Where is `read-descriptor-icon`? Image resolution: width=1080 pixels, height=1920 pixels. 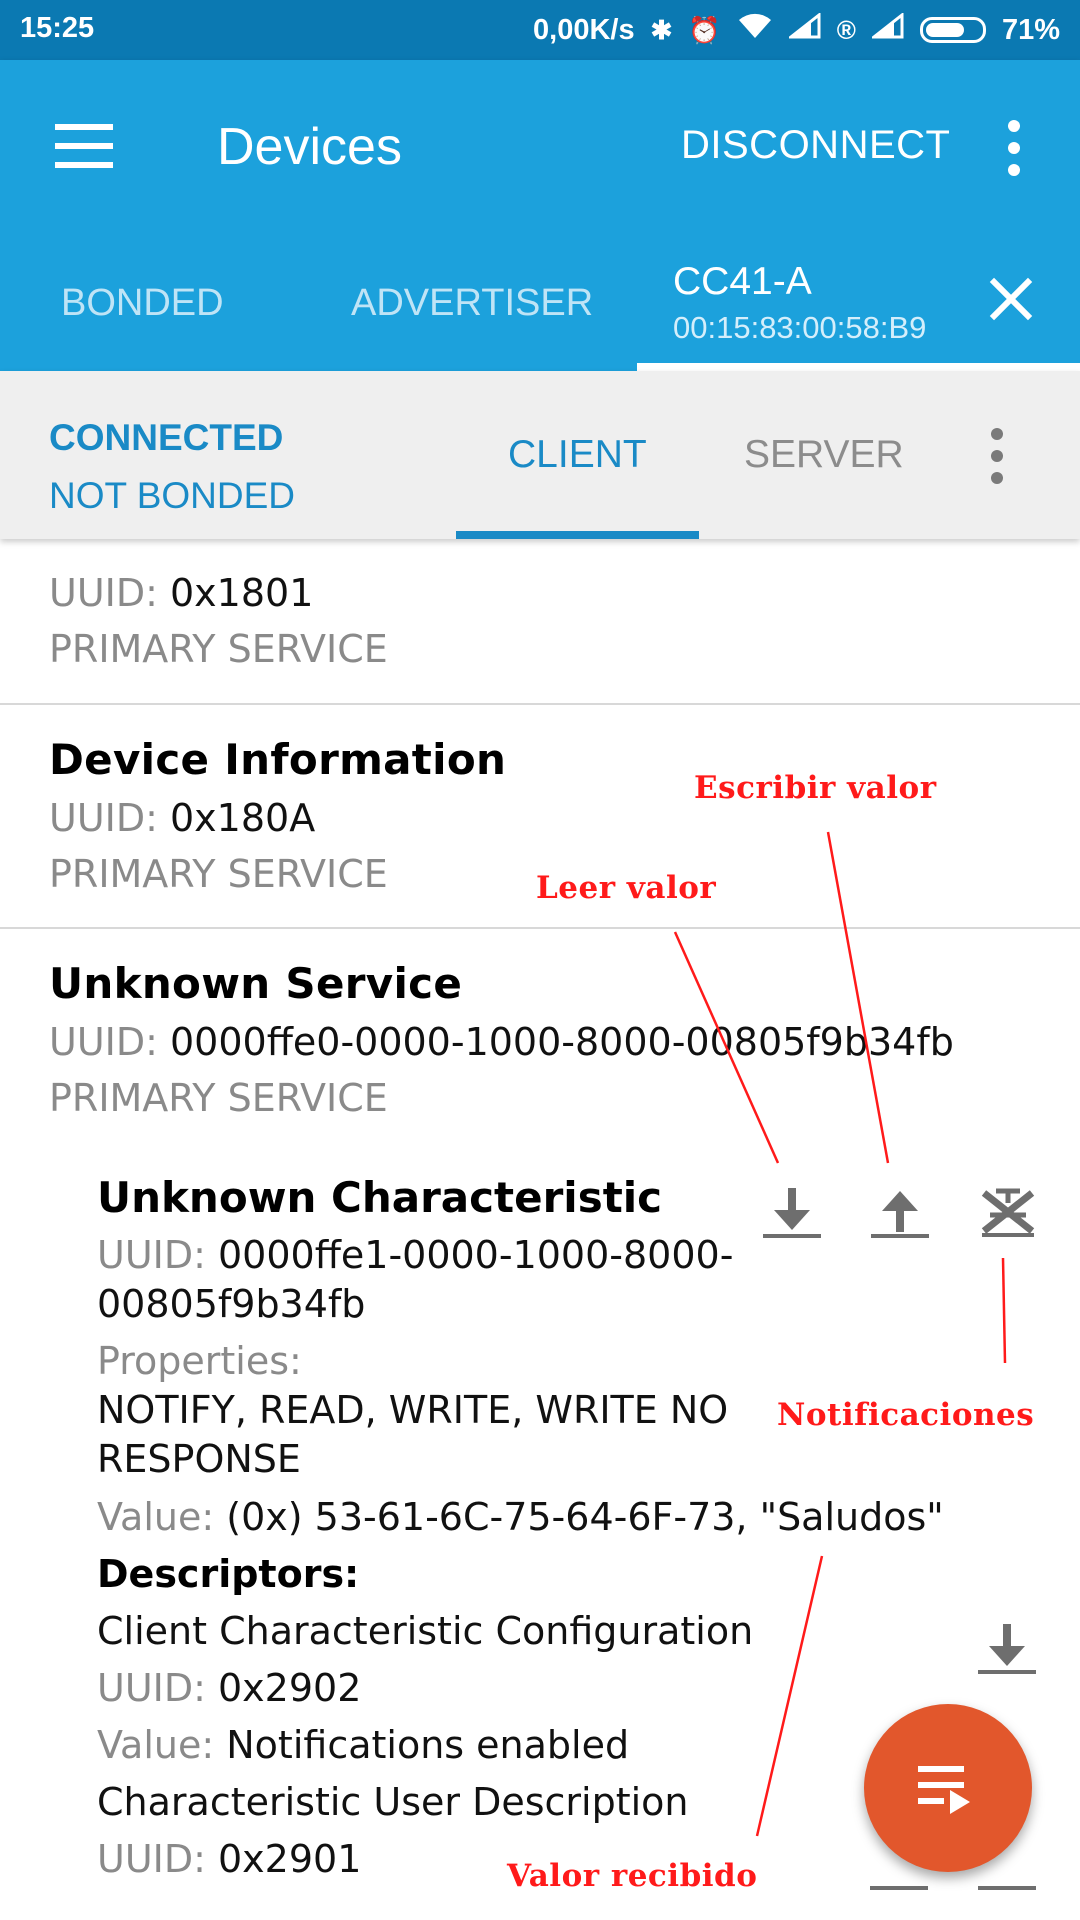
read-descriptor-icon is located at coordinates (1007, 1649).